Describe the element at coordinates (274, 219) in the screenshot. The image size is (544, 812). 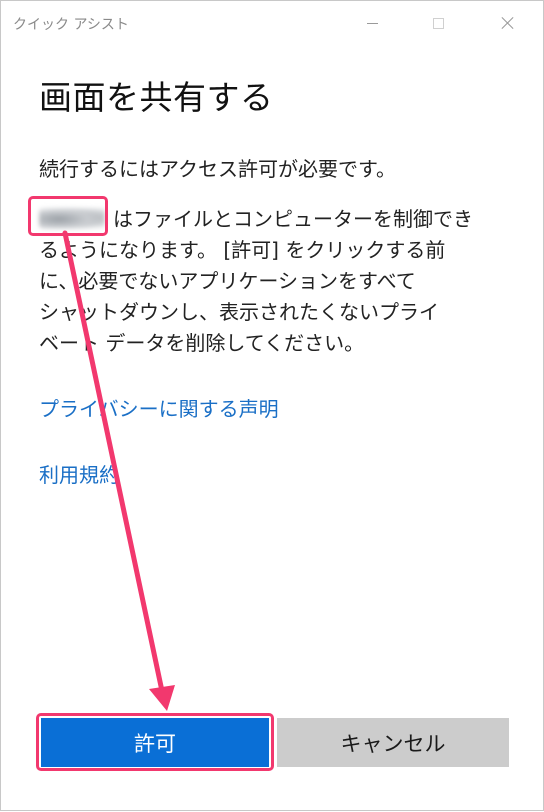
I see `description-line-1: はファイルとコンピューターを制御でき` at that location.